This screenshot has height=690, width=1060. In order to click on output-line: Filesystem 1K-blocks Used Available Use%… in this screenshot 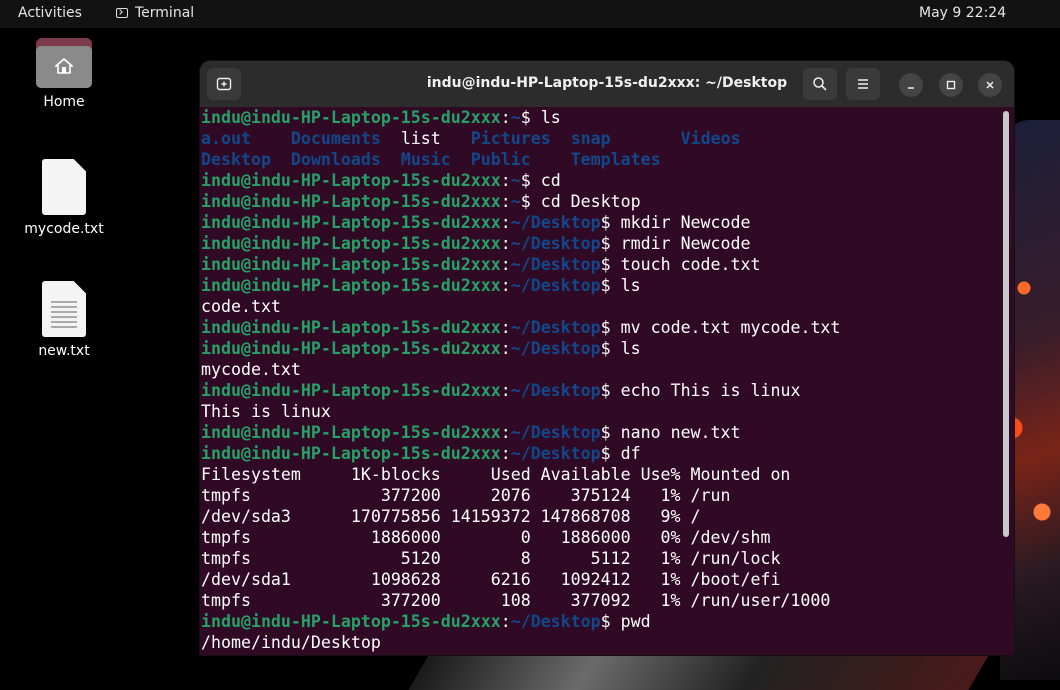, I will do `click(496, 474)`.